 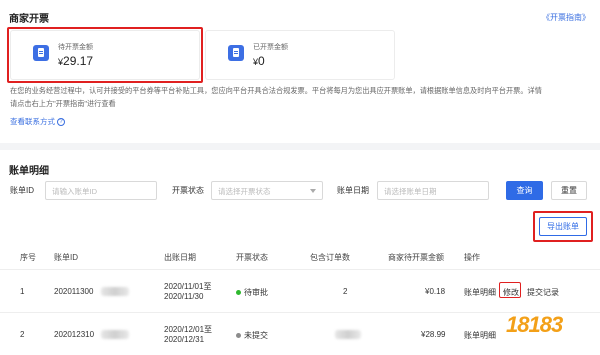 I want to click on cell-order-count: 2, so click(x=345, y=291).